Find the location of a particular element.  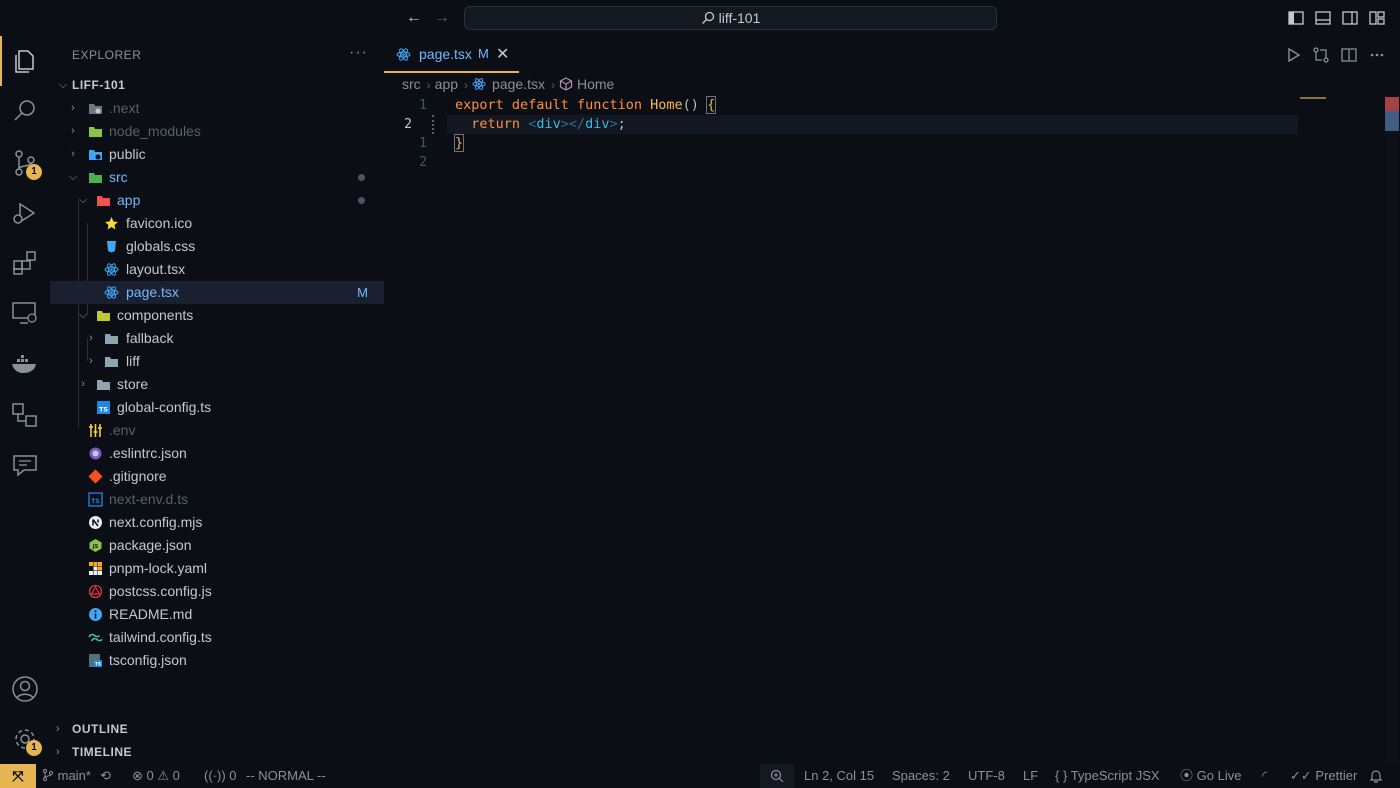

vertical-scrollbar is located at coordinates (1392, 430).